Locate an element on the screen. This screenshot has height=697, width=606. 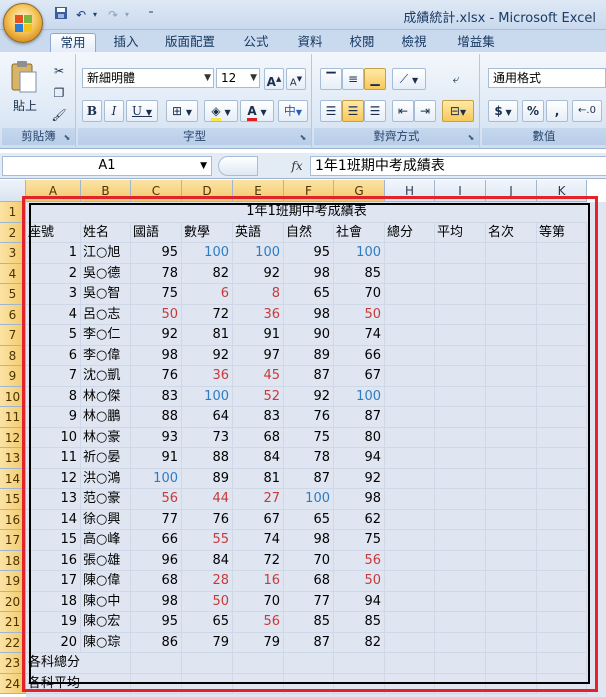
row-header-5: 5 is located at coordinates (13, 294).